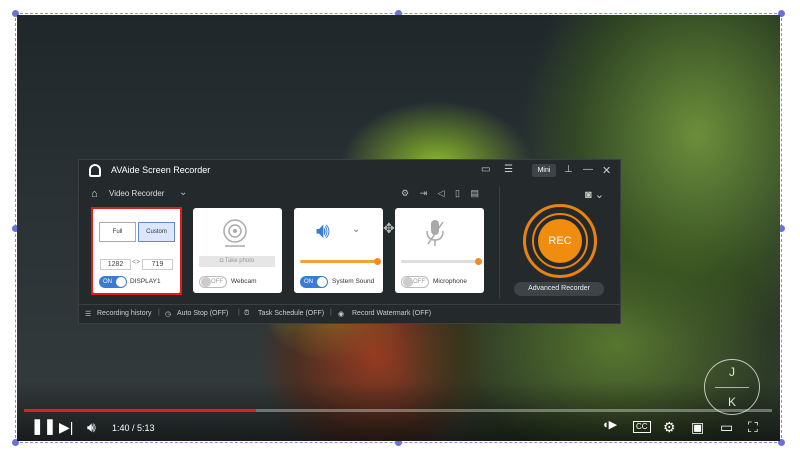 This screenshot has height=461, width=800. I want to click on microphone-icon, so click(435, 233).